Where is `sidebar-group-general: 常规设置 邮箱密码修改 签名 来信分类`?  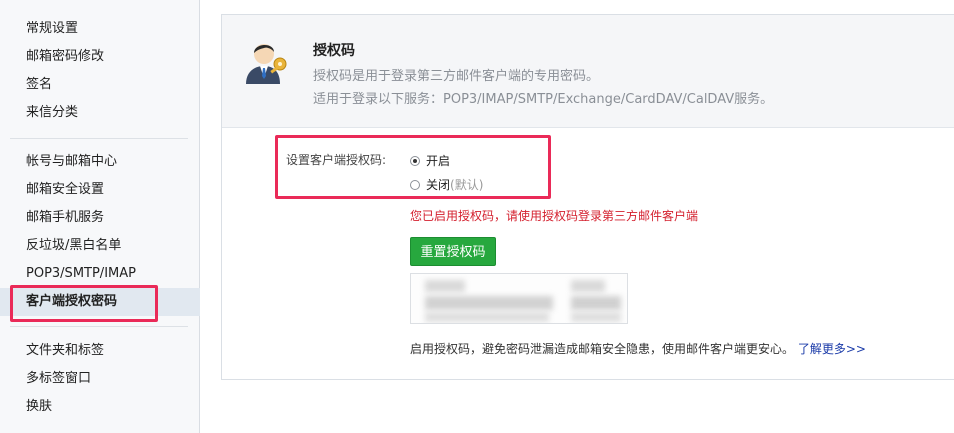 sidebar-group-general: 常规设置 邮箱密码修改 签名 来信分类 is located at coordinates (100, 71).